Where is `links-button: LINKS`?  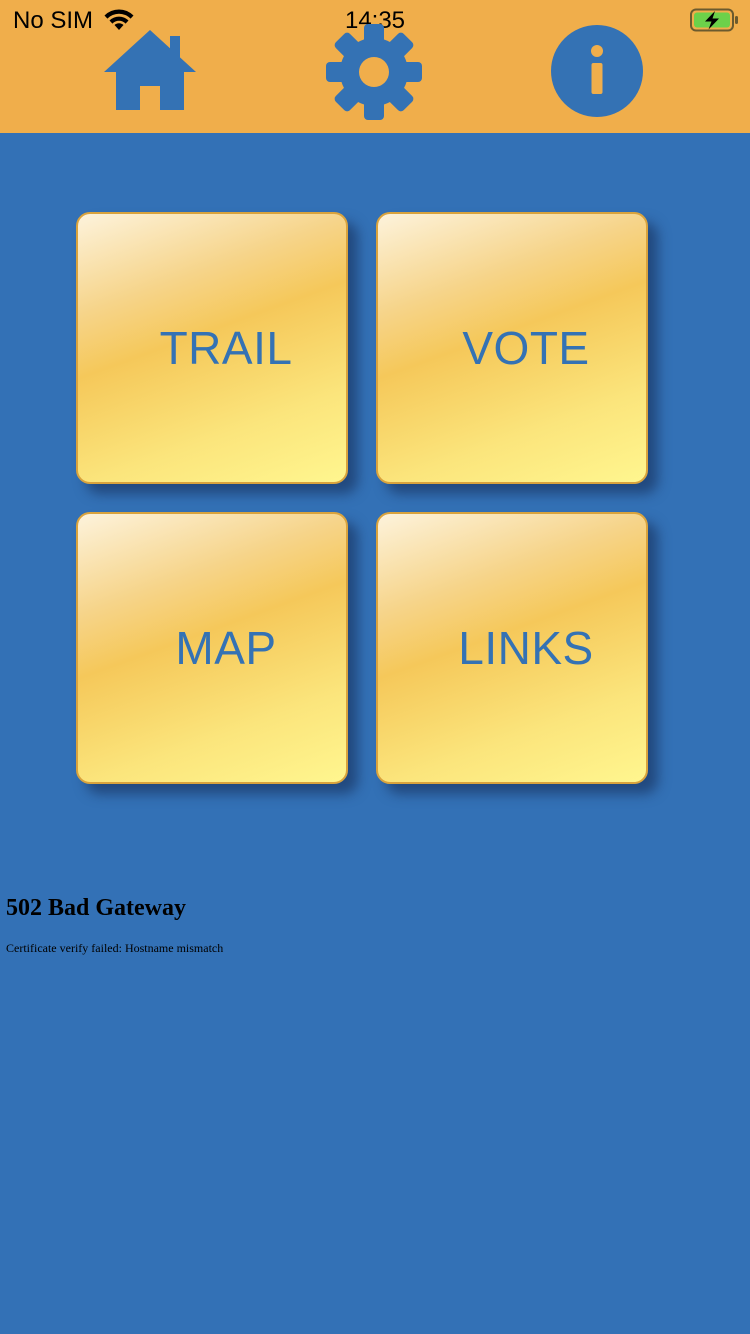 links-button: LINKS is located at coordinates (512, 648).